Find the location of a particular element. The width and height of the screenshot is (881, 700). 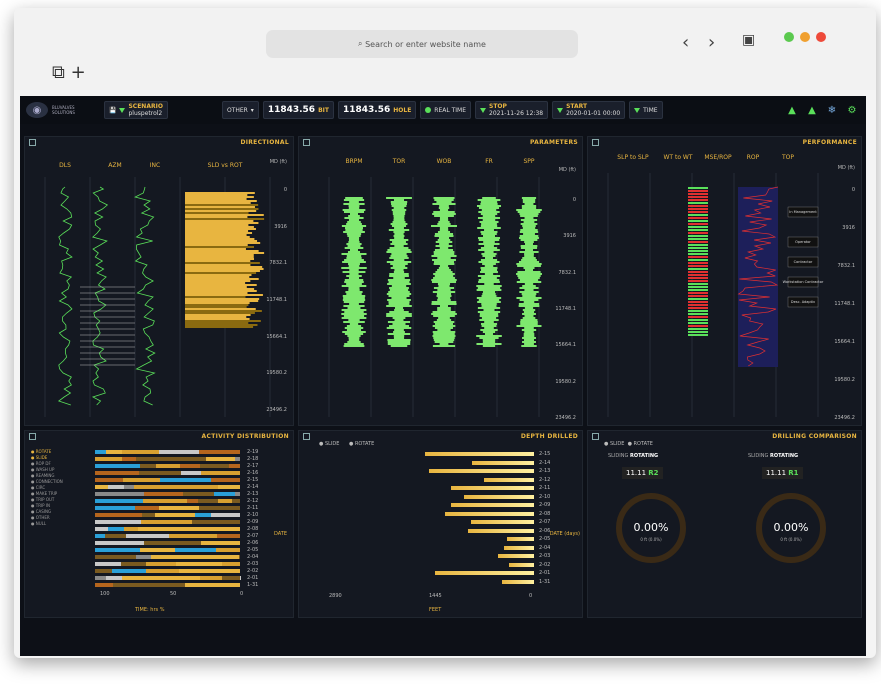

rig-alt-icon: ▲ is located at coordinates (812, 110).